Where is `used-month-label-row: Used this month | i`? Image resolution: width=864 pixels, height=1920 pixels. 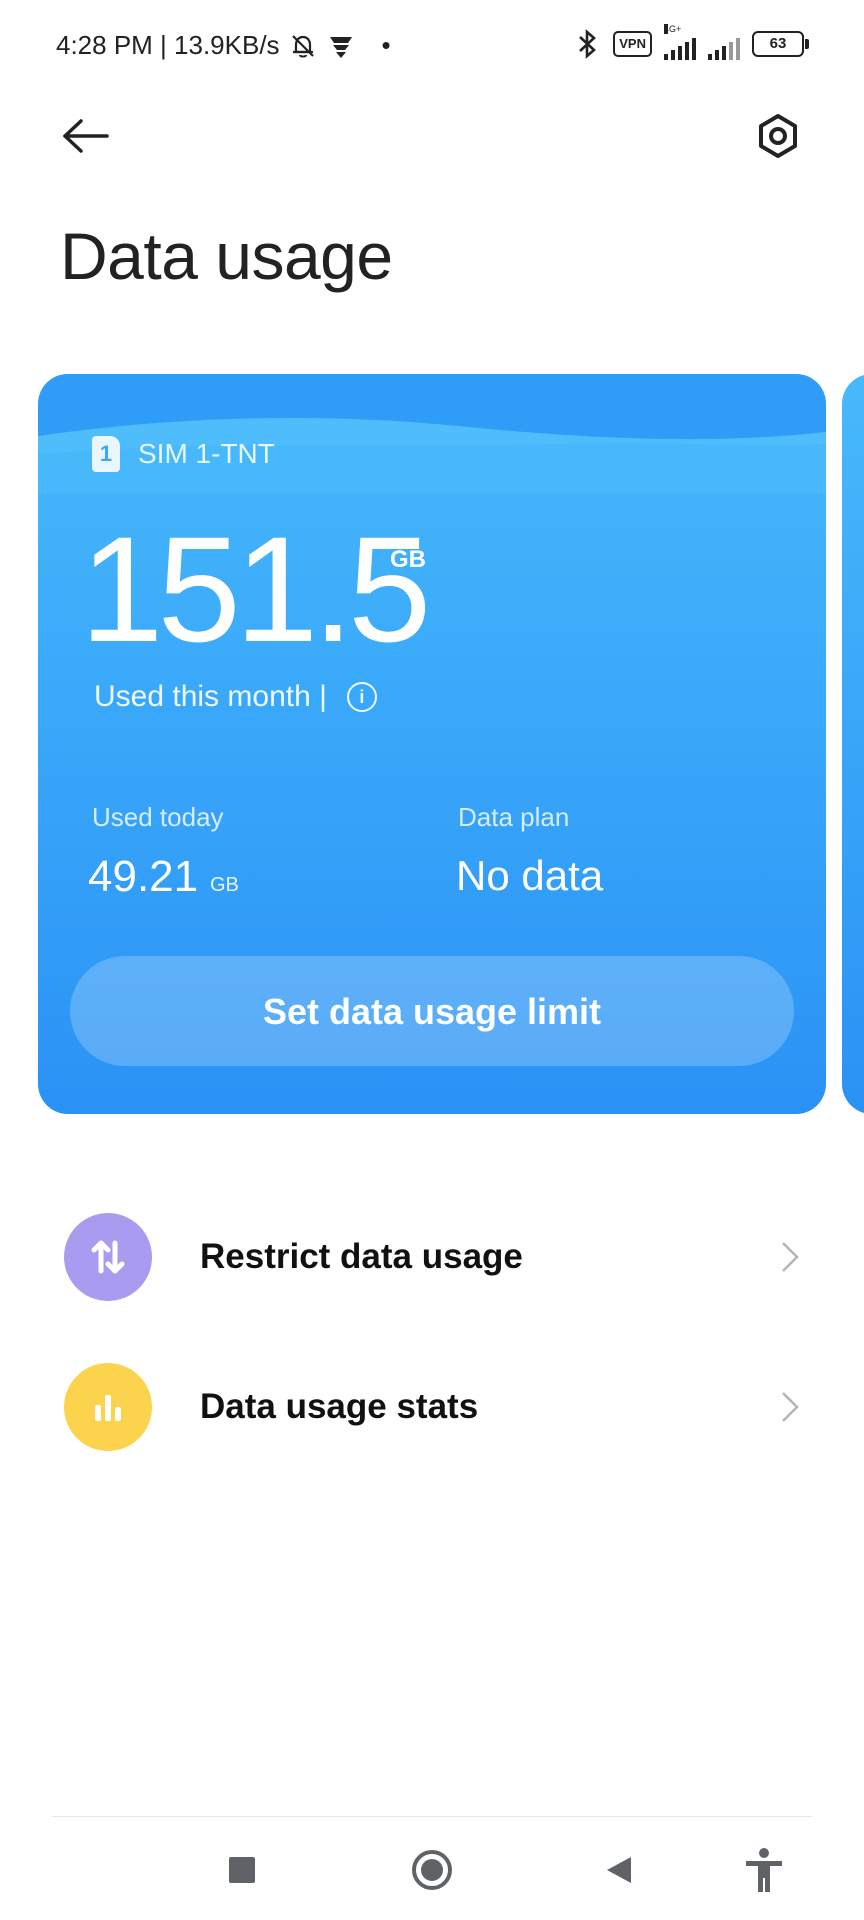
used-month-label-row: Used this month | i is located at coordinates (235, 697).